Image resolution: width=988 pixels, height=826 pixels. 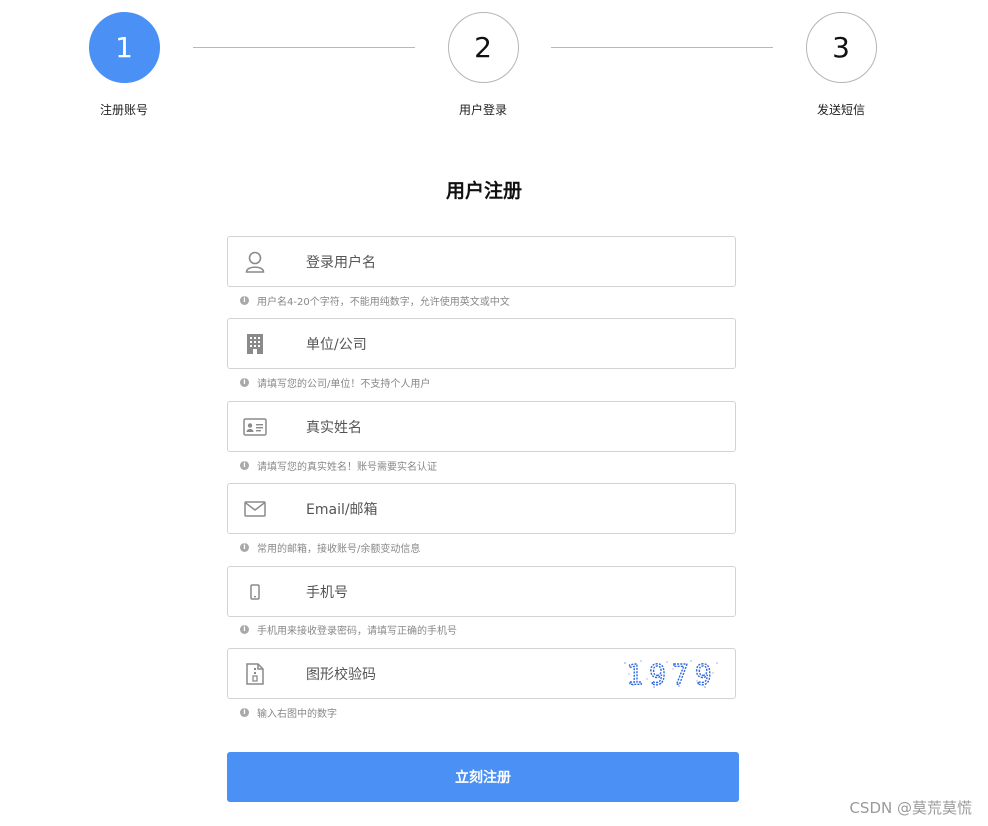 I want to click on phone-input, so click(x=456, y=593).